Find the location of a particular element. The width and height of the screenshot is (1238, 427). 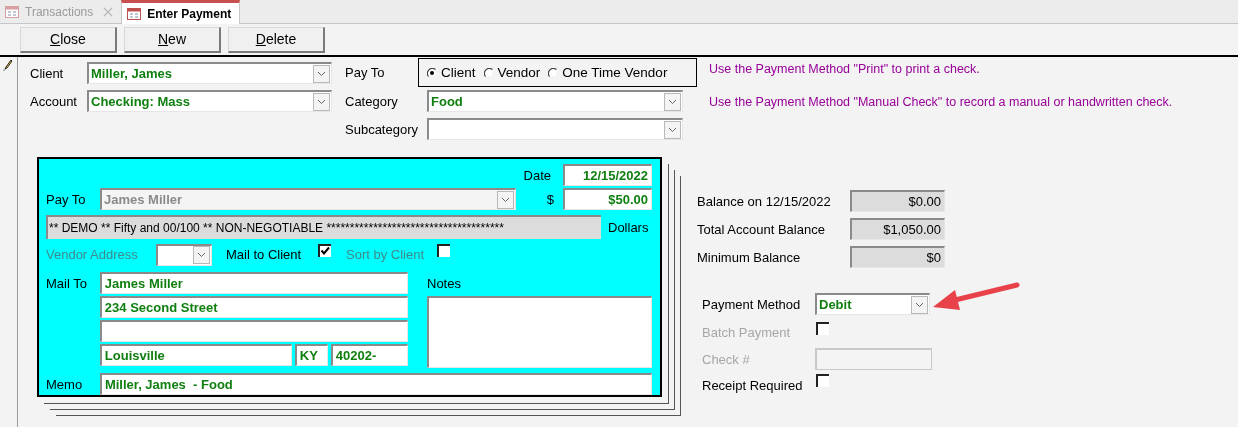

field-label: Date is located at coordinates (537, 175).